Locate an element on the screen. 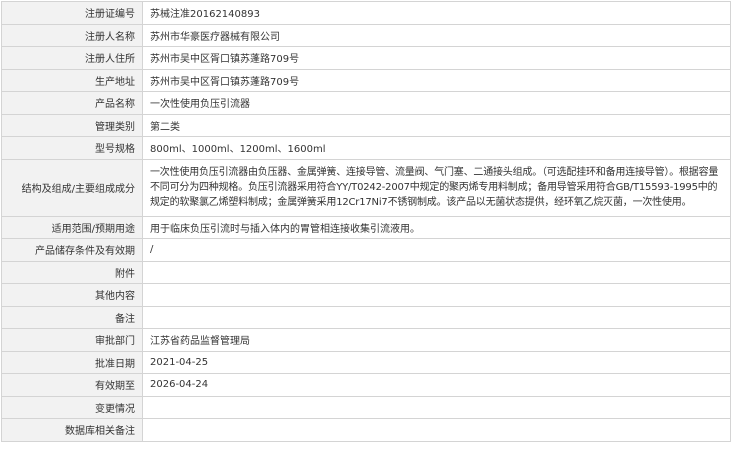  row-change-history: 变更情况 is located at coordinates (366, 407).